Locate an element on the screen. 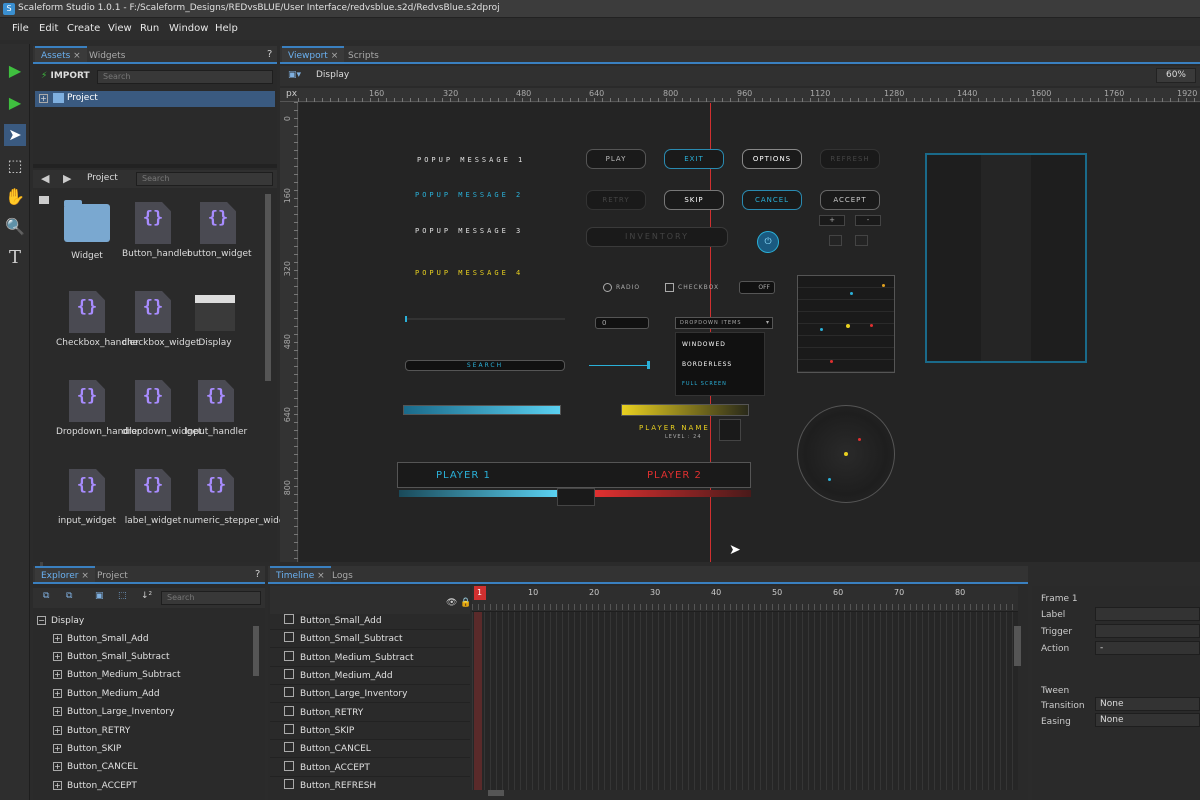 The image size is (1200, 800). asset-label-widget: {} label_widget is located at coordinates (153, 497).